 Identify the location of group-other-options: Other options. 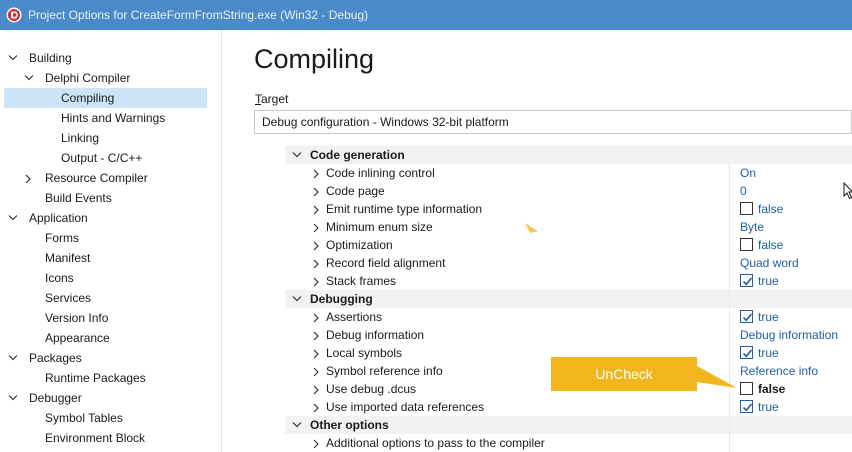
(568, 425).